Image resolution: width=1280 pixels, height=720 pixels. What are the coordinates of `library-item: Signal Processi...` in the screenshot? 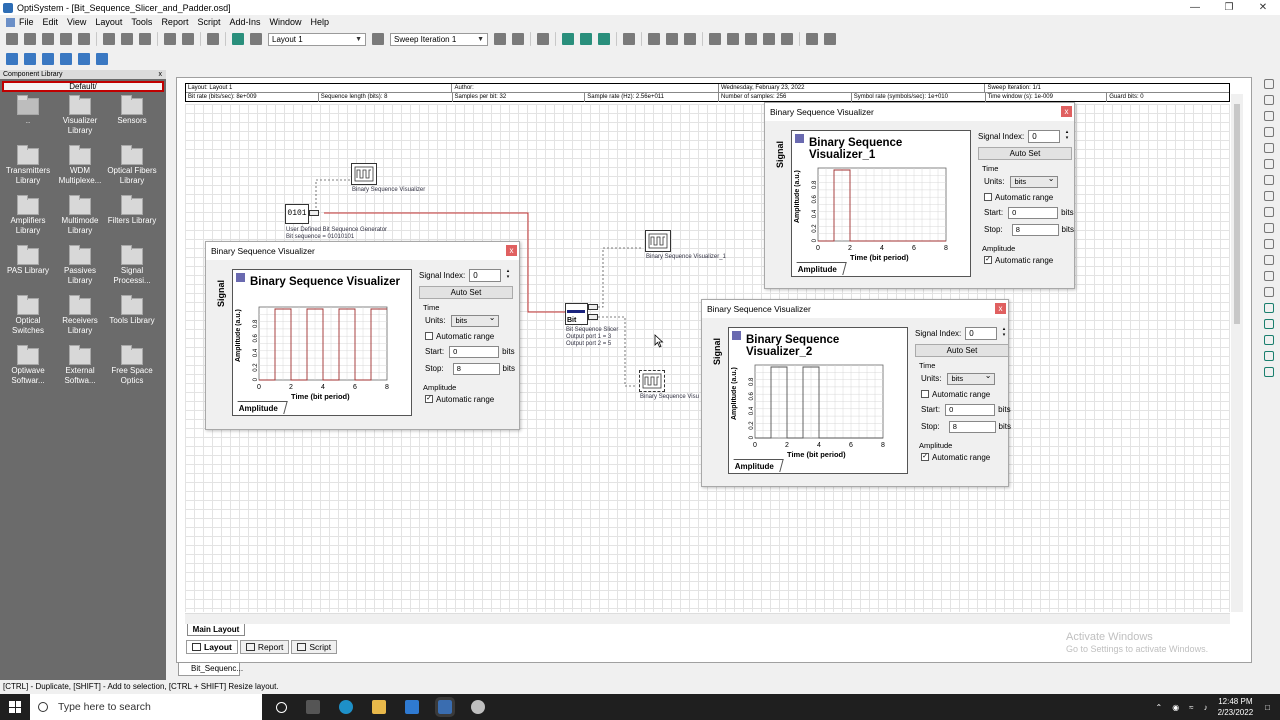 It's located at (132, 270).